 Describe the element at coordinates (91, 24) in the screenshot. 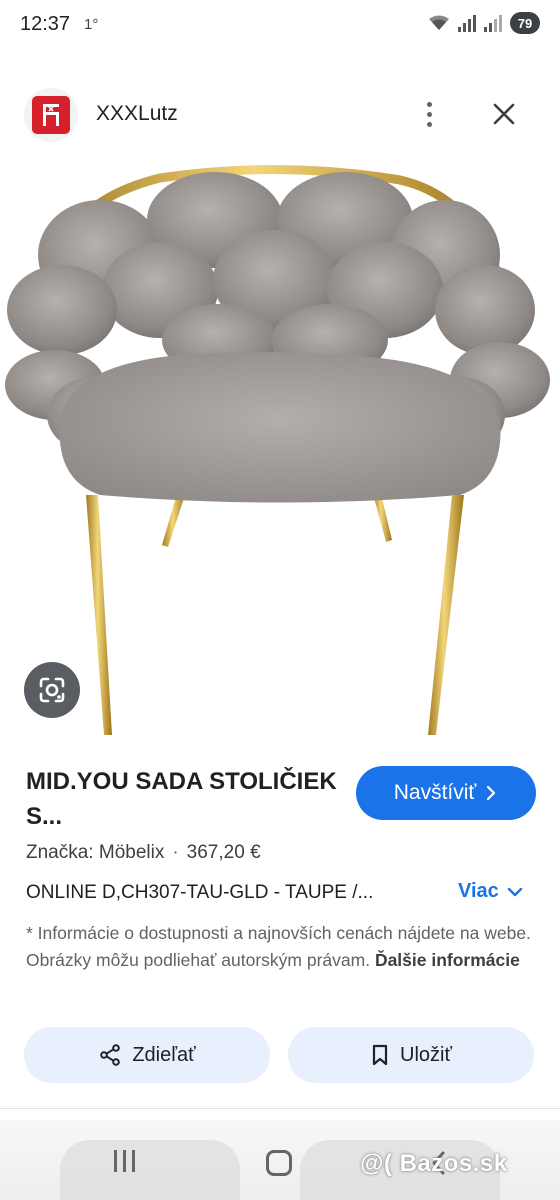

I see `status-temperature: 1°` at that location.